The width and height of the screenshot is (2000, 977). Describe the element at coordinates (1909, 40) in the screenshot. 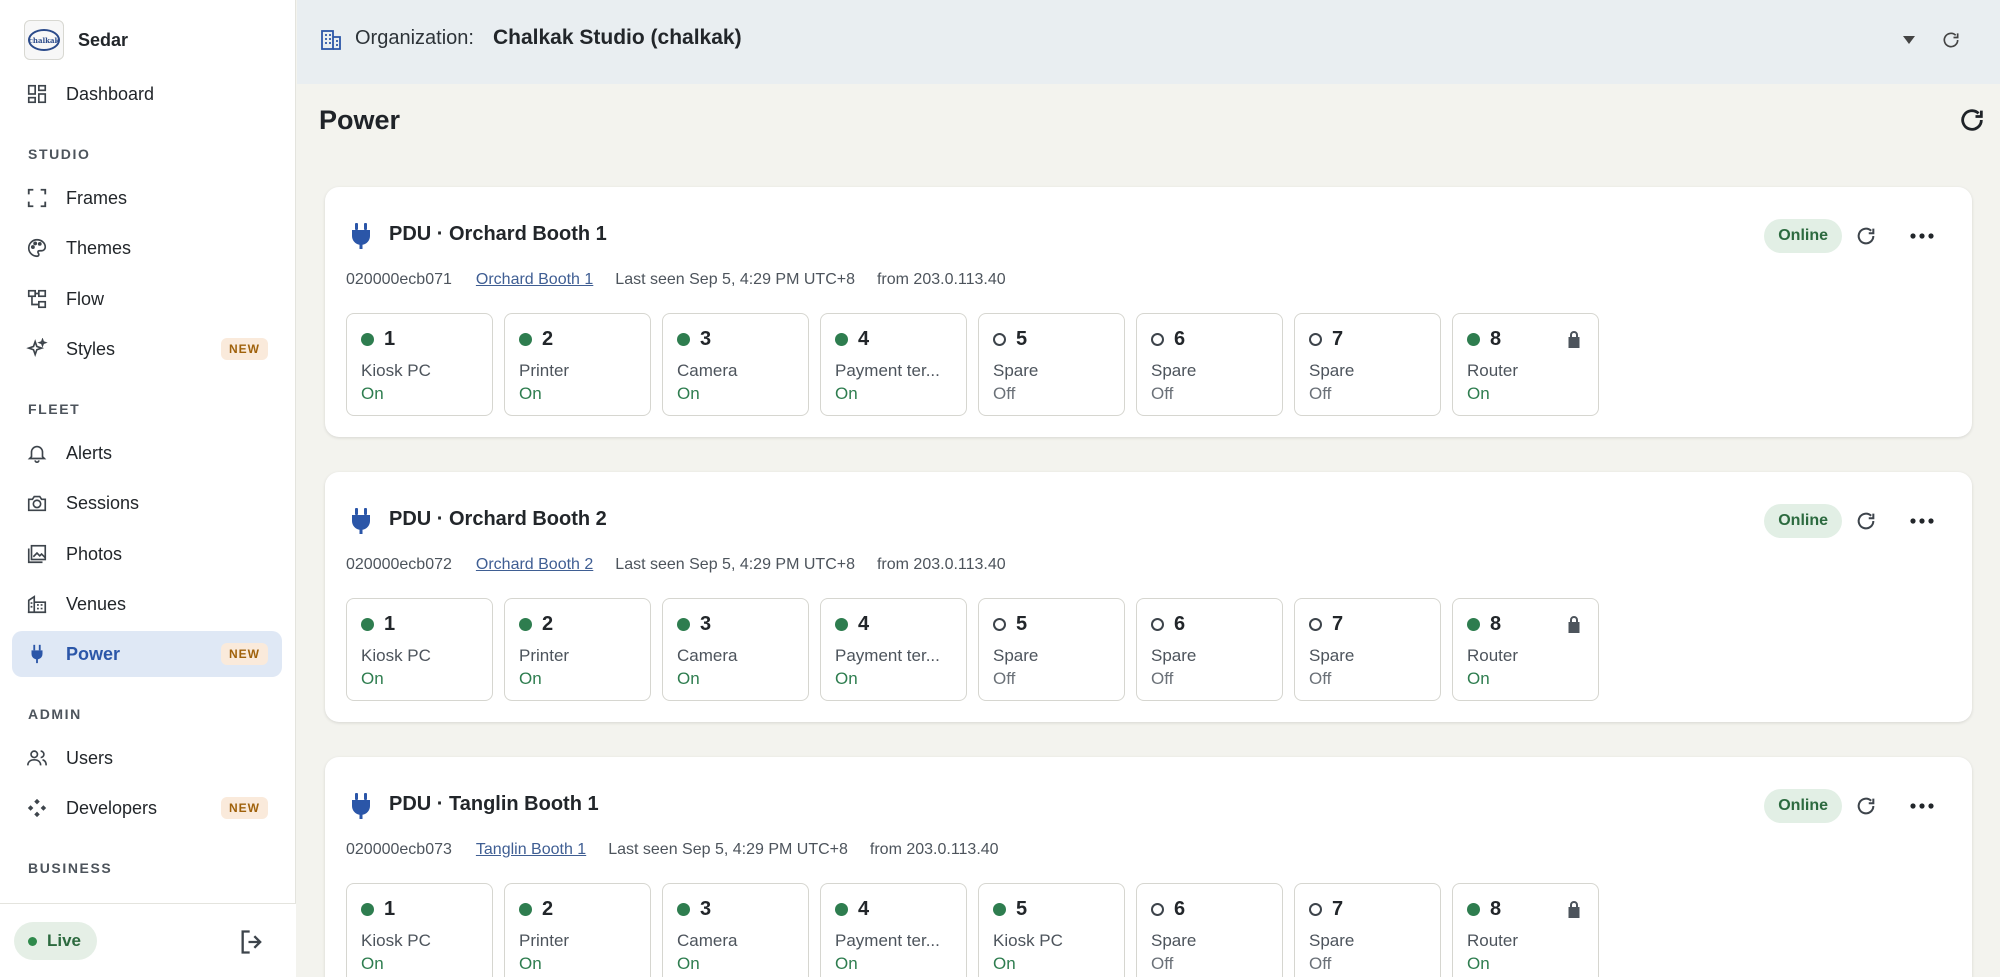

I see `organization-dropdown-button` at that location.